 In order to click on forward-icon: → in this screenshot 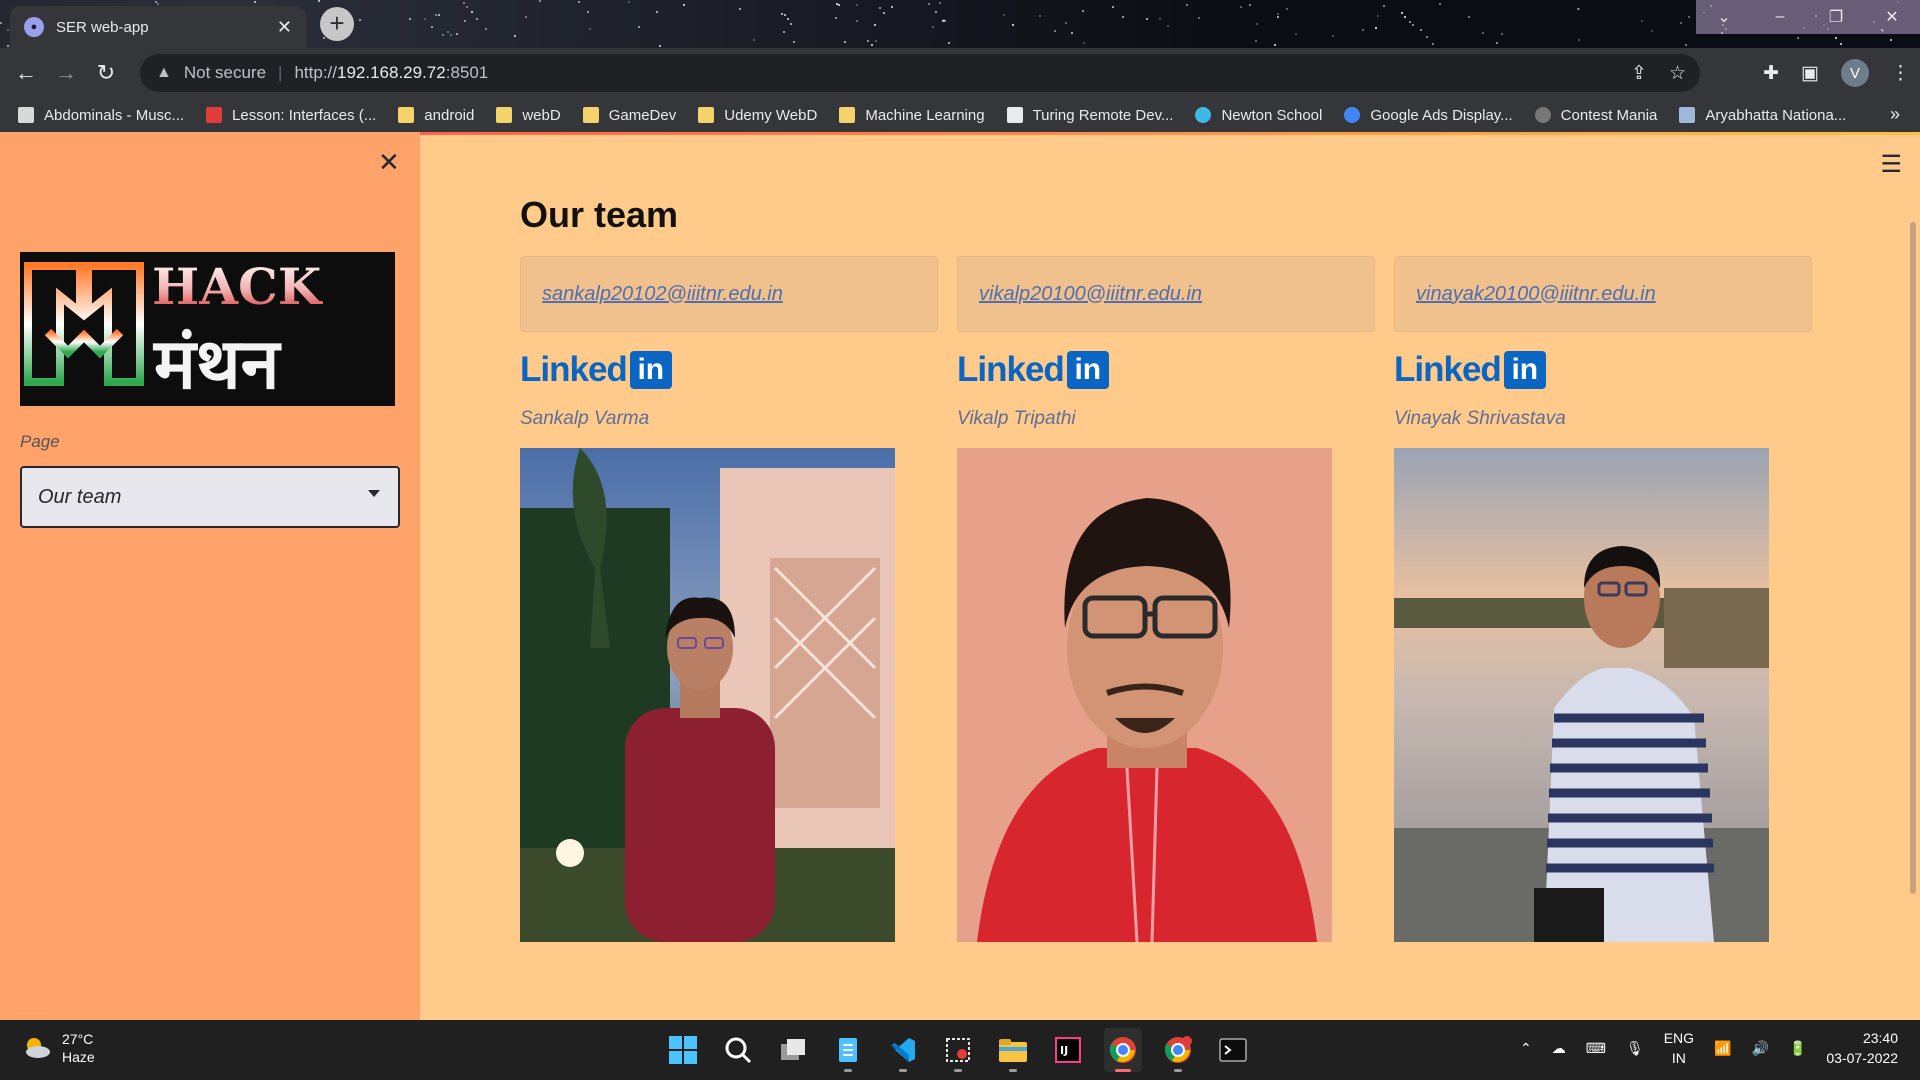, I will do `click(66, 73)`.